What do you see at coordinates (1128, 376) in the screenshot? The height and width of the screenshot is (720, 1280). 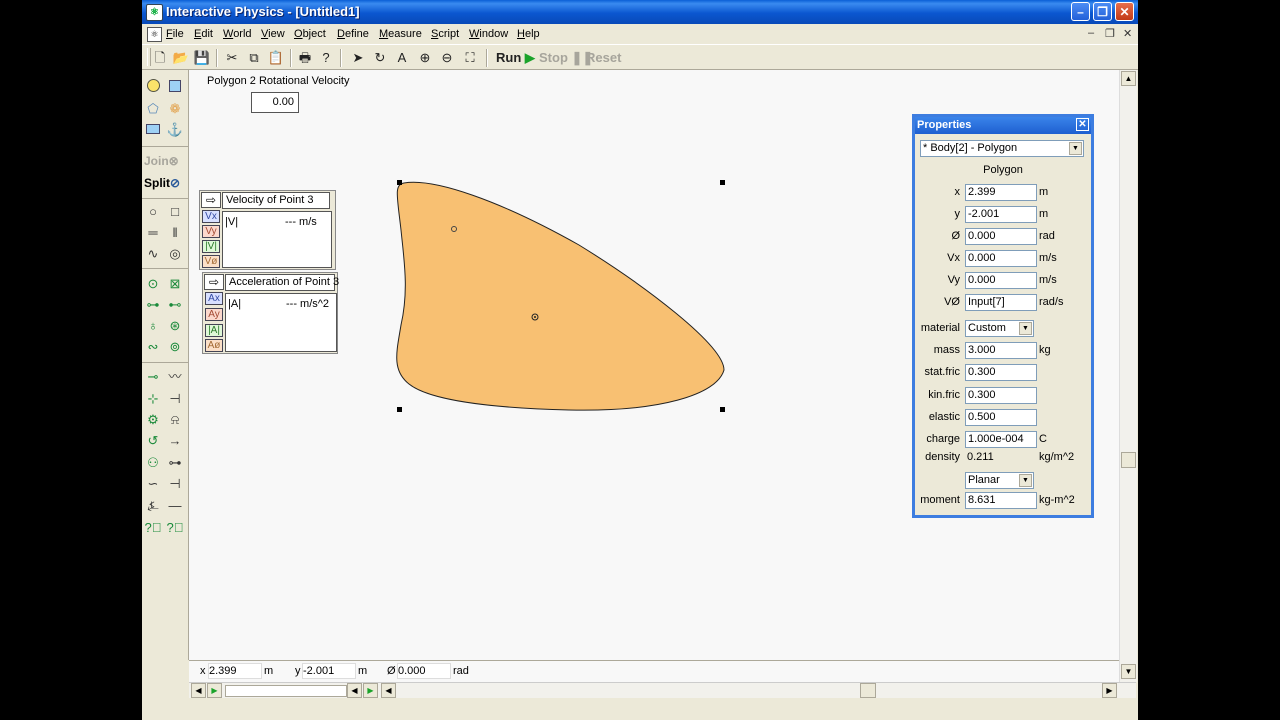 I see `vertical-scrollbar: ▲ ▼` at bounding box center [1128, 376].